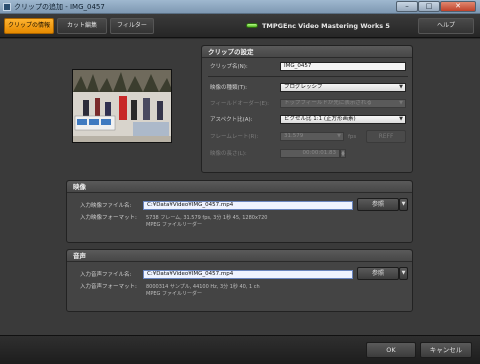  Describe the element at coordinates (108, 218) in the screenshot. I see `video-format-label: 入力映像フォーマット:` at that location.